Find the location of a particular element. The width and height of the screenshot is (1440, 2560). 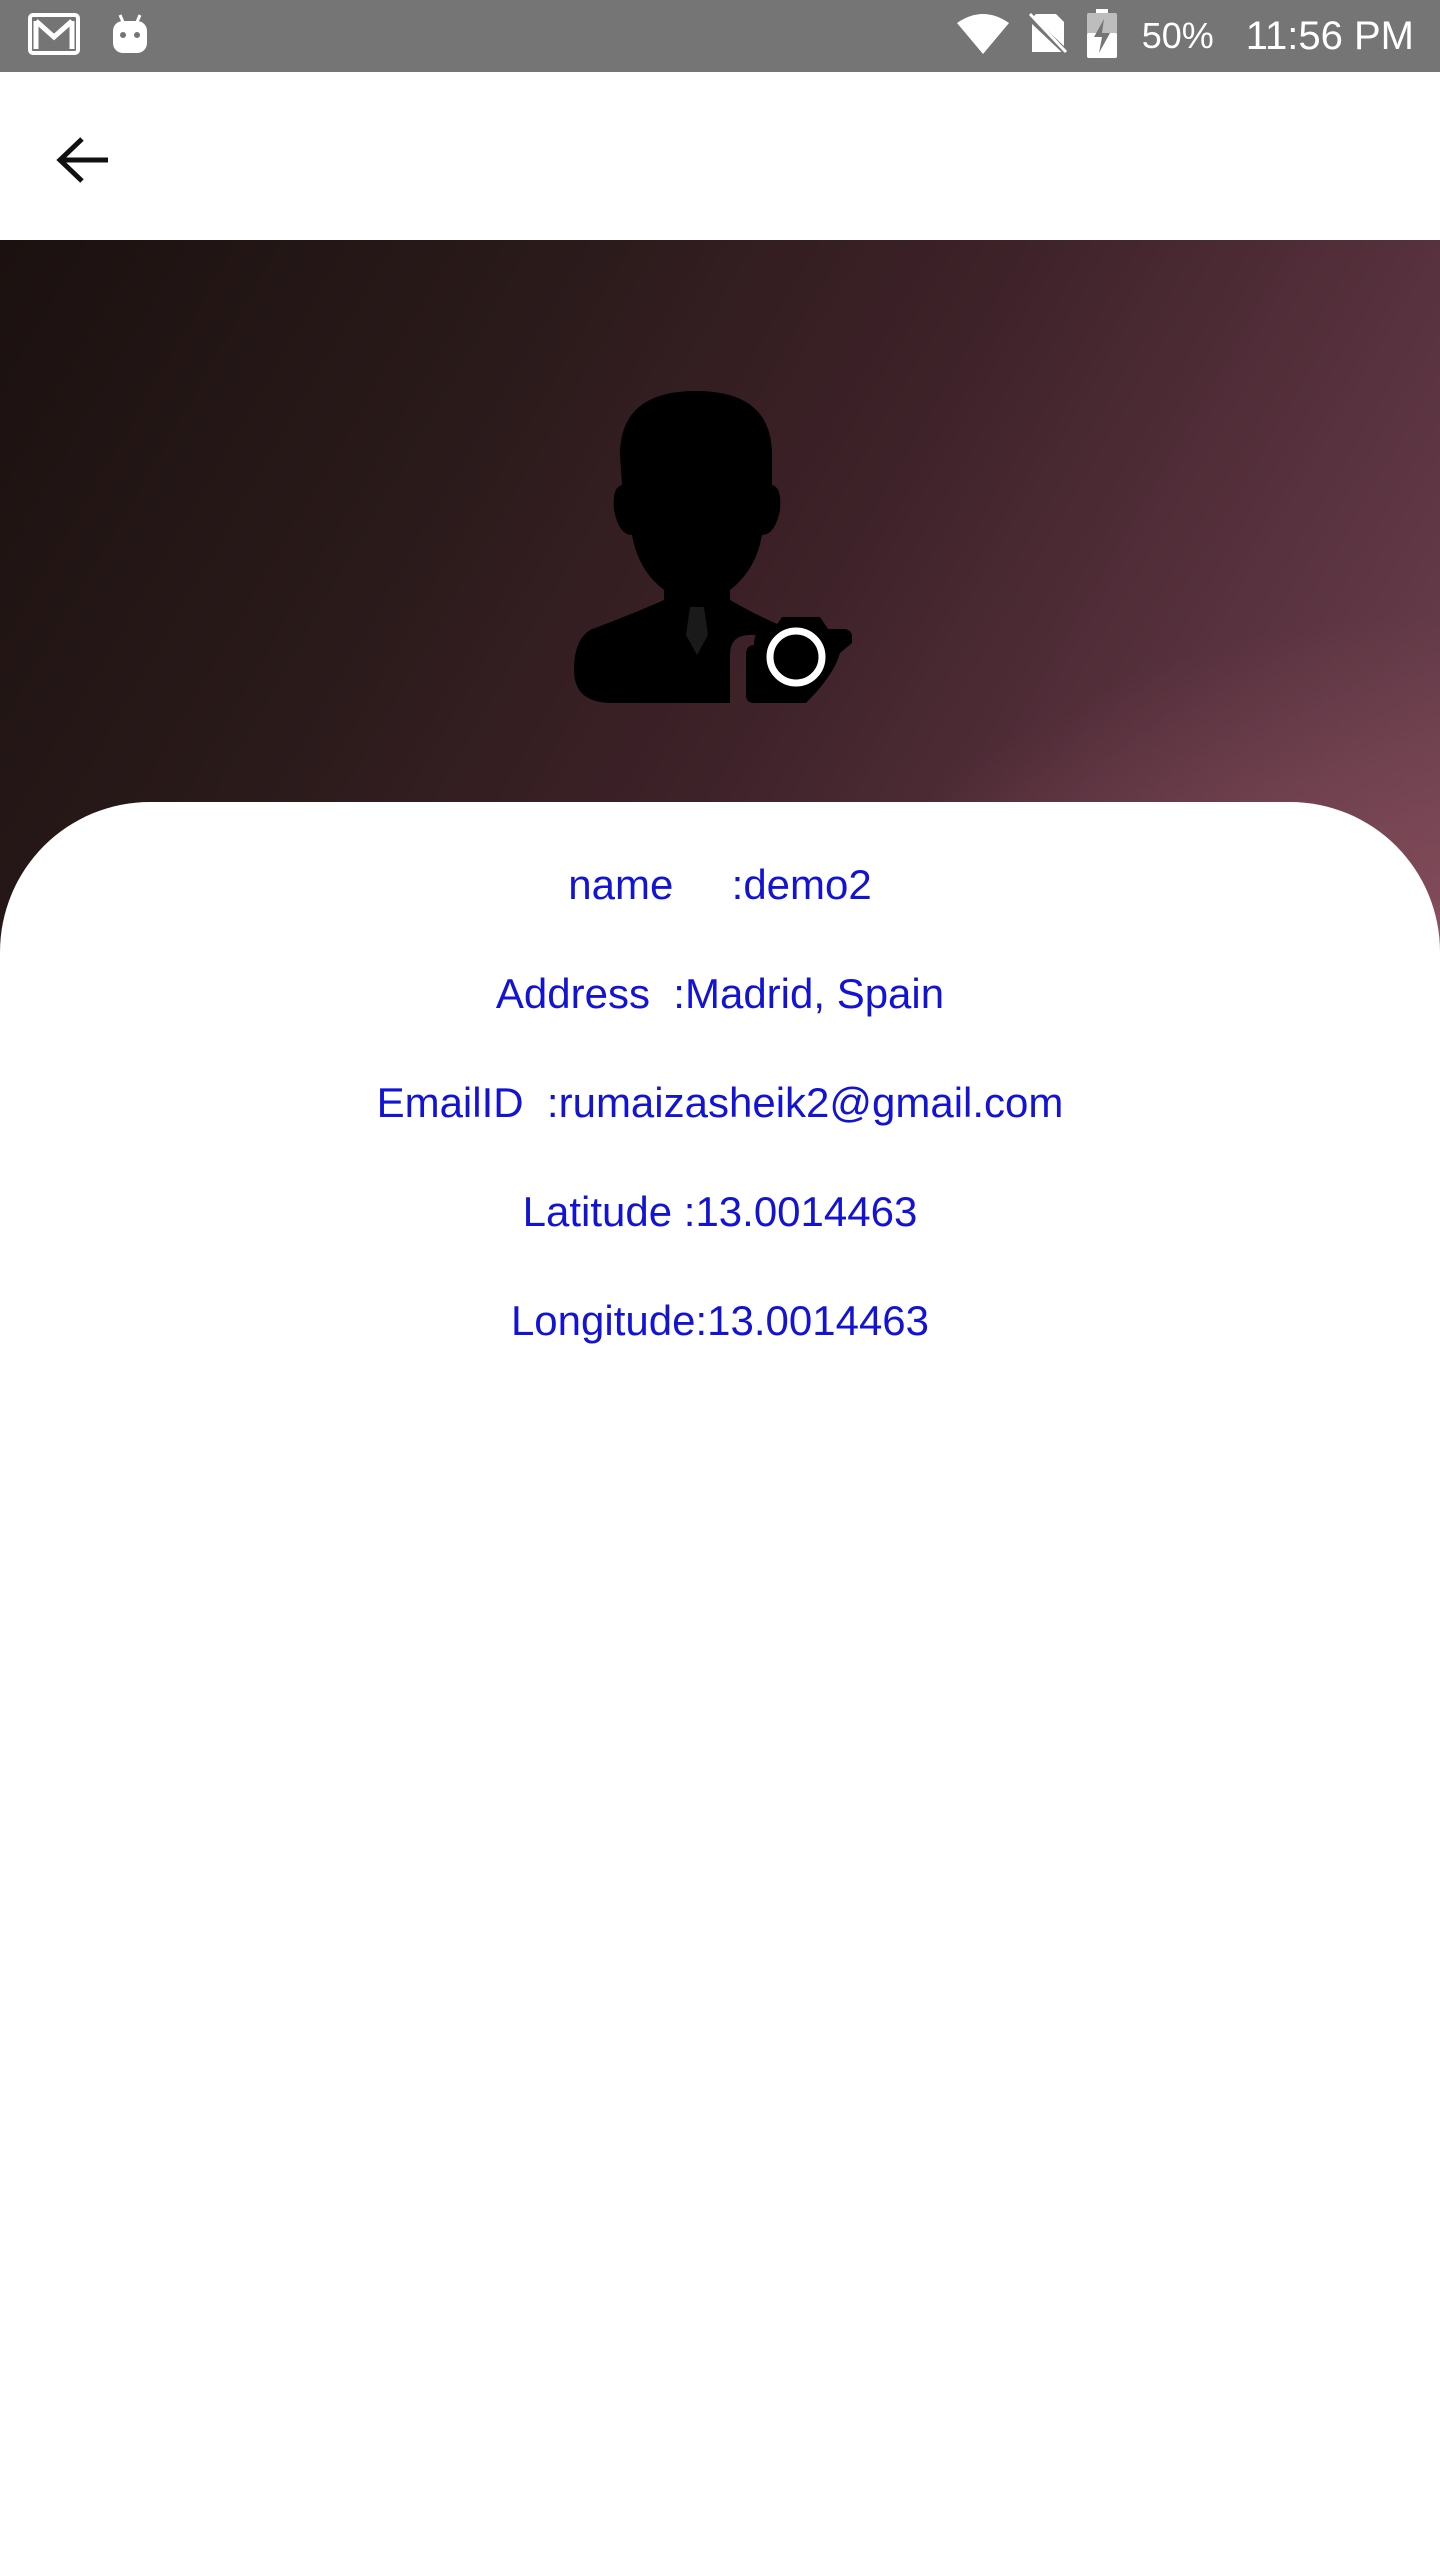

latitude-row: Latitude :13.0014463 is located at coordinates (720, 1211).